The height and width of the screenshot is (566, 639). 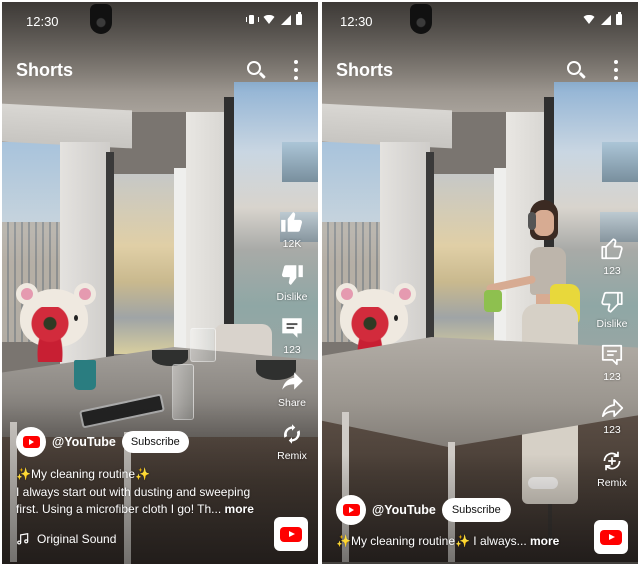 I want to click on share-outline-icon, so click(x=612, y=408).